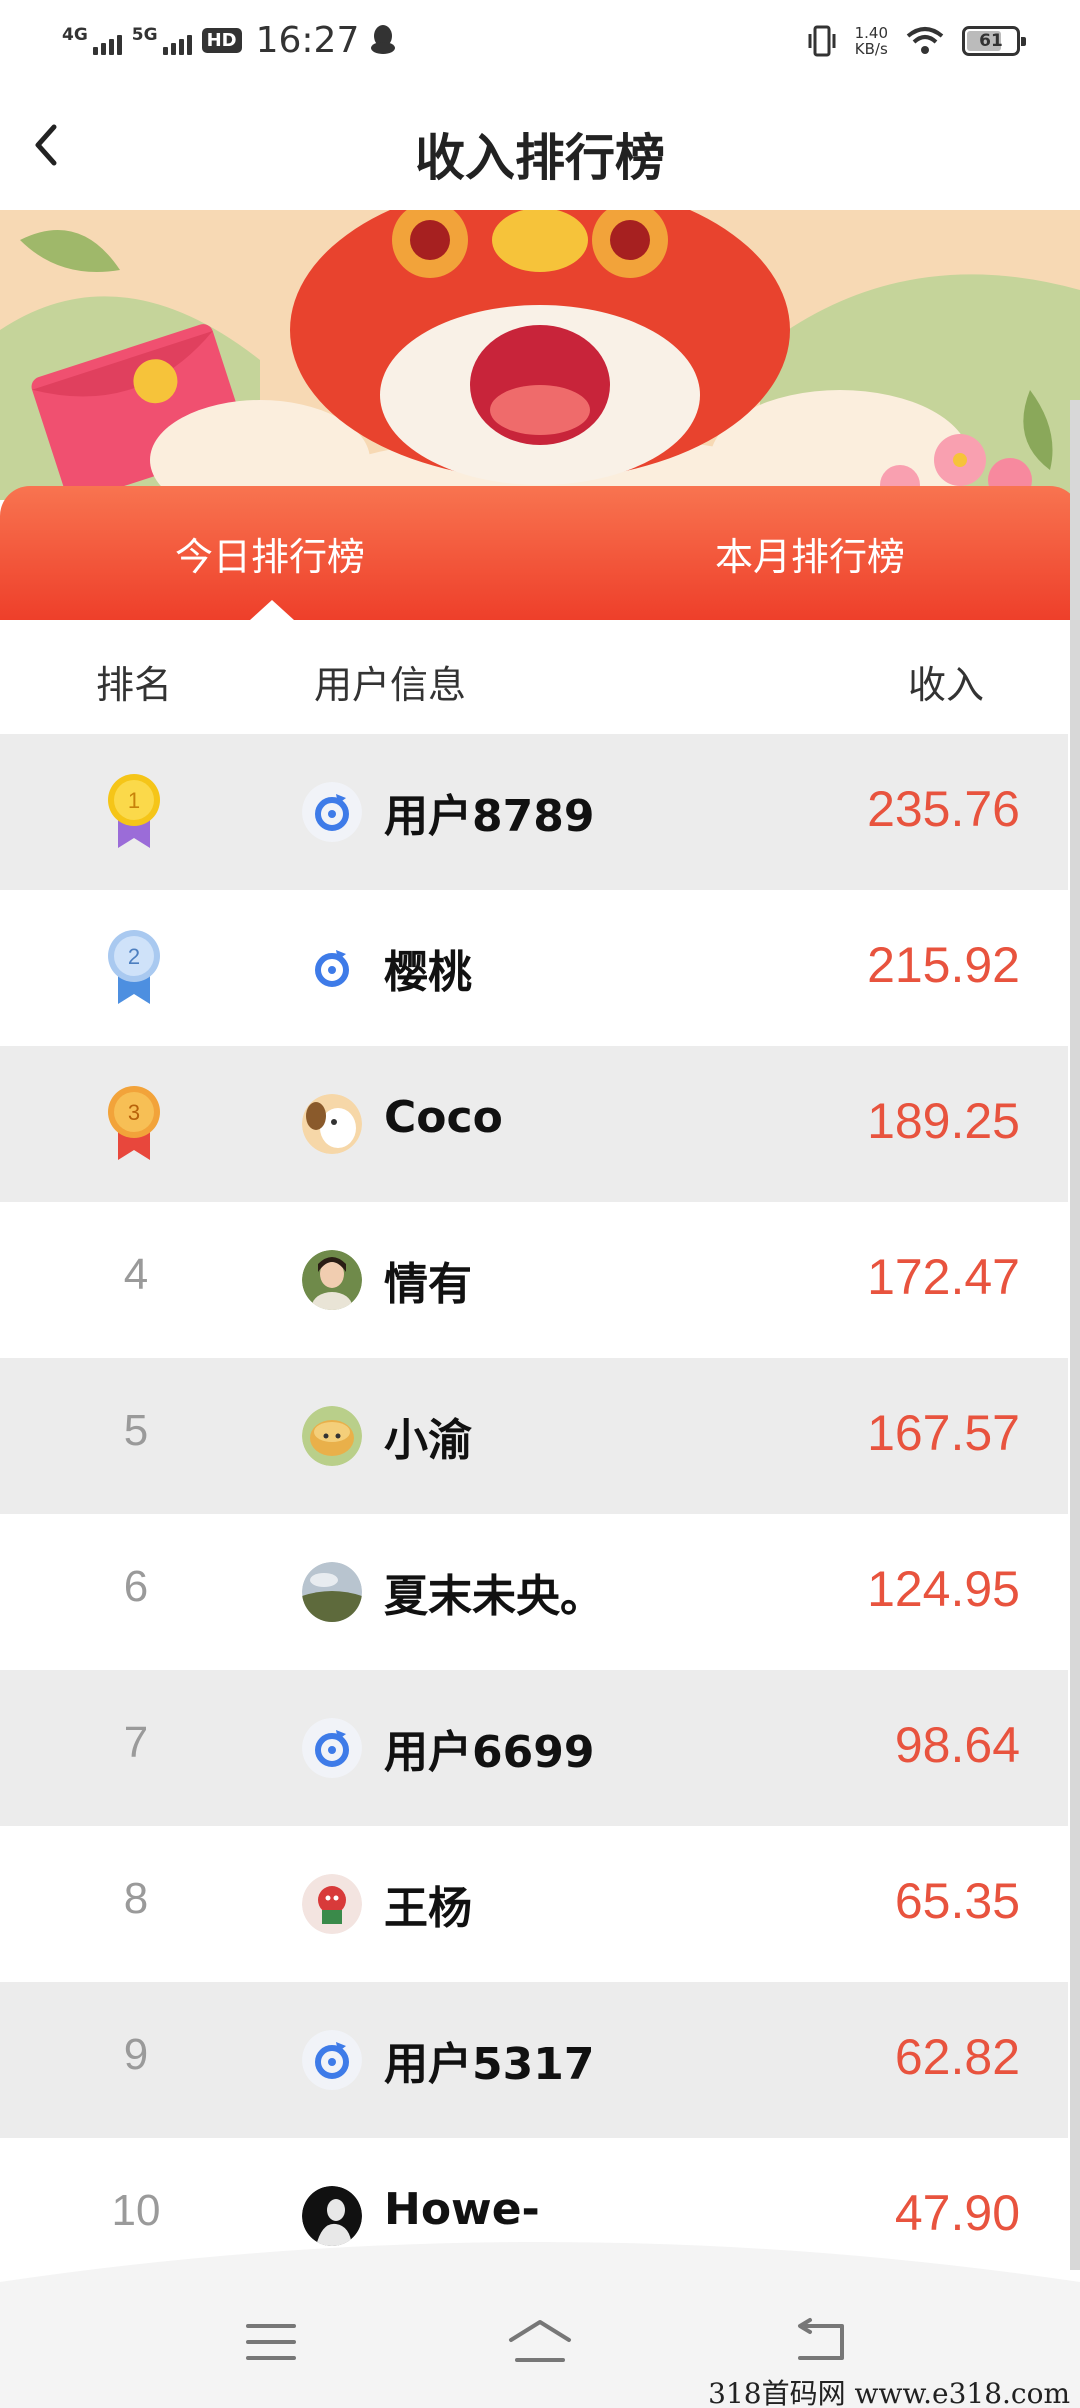 The width and height of the screenshot is (1080, 2408). I want to click on table-row: 3 Coco 189.25, so click(534, 1124).